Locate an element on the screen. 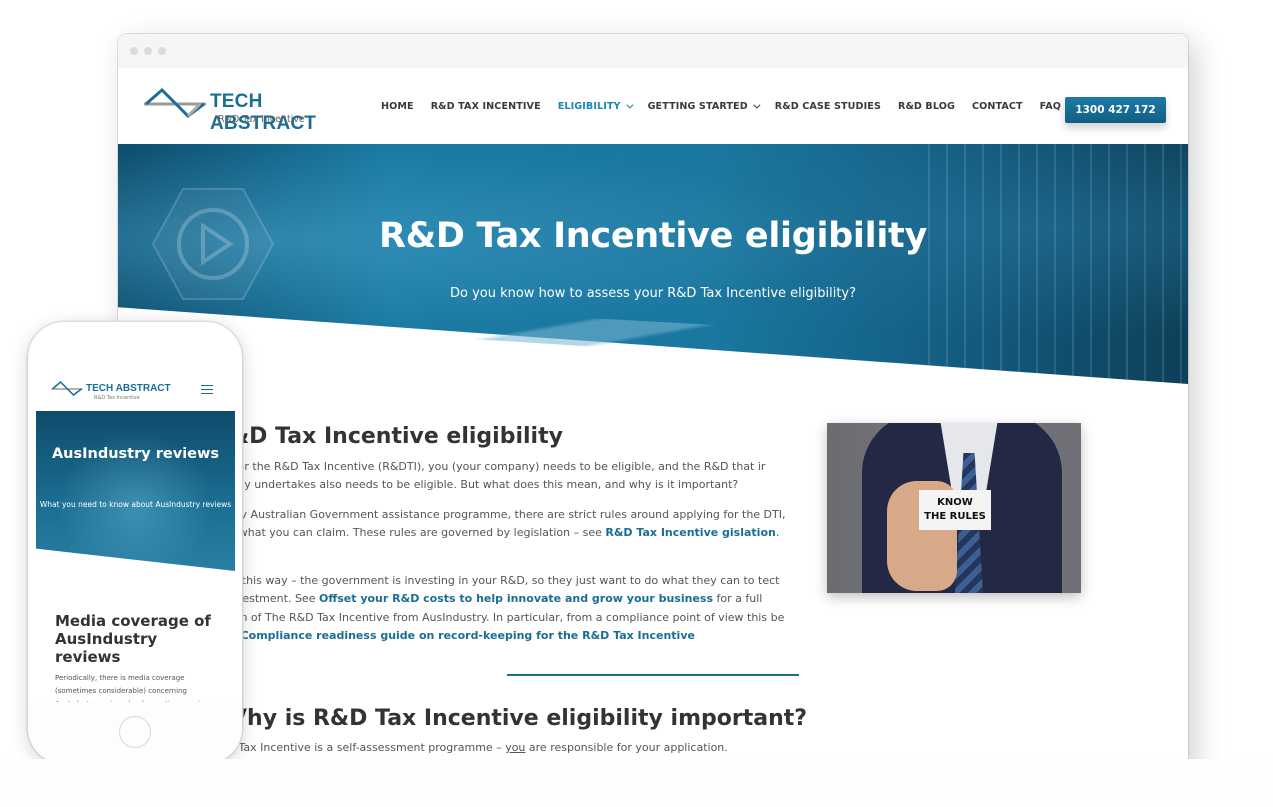 This screenshot has height=807, width=1273. browser-titlebar is located at coordinates (653, 51).